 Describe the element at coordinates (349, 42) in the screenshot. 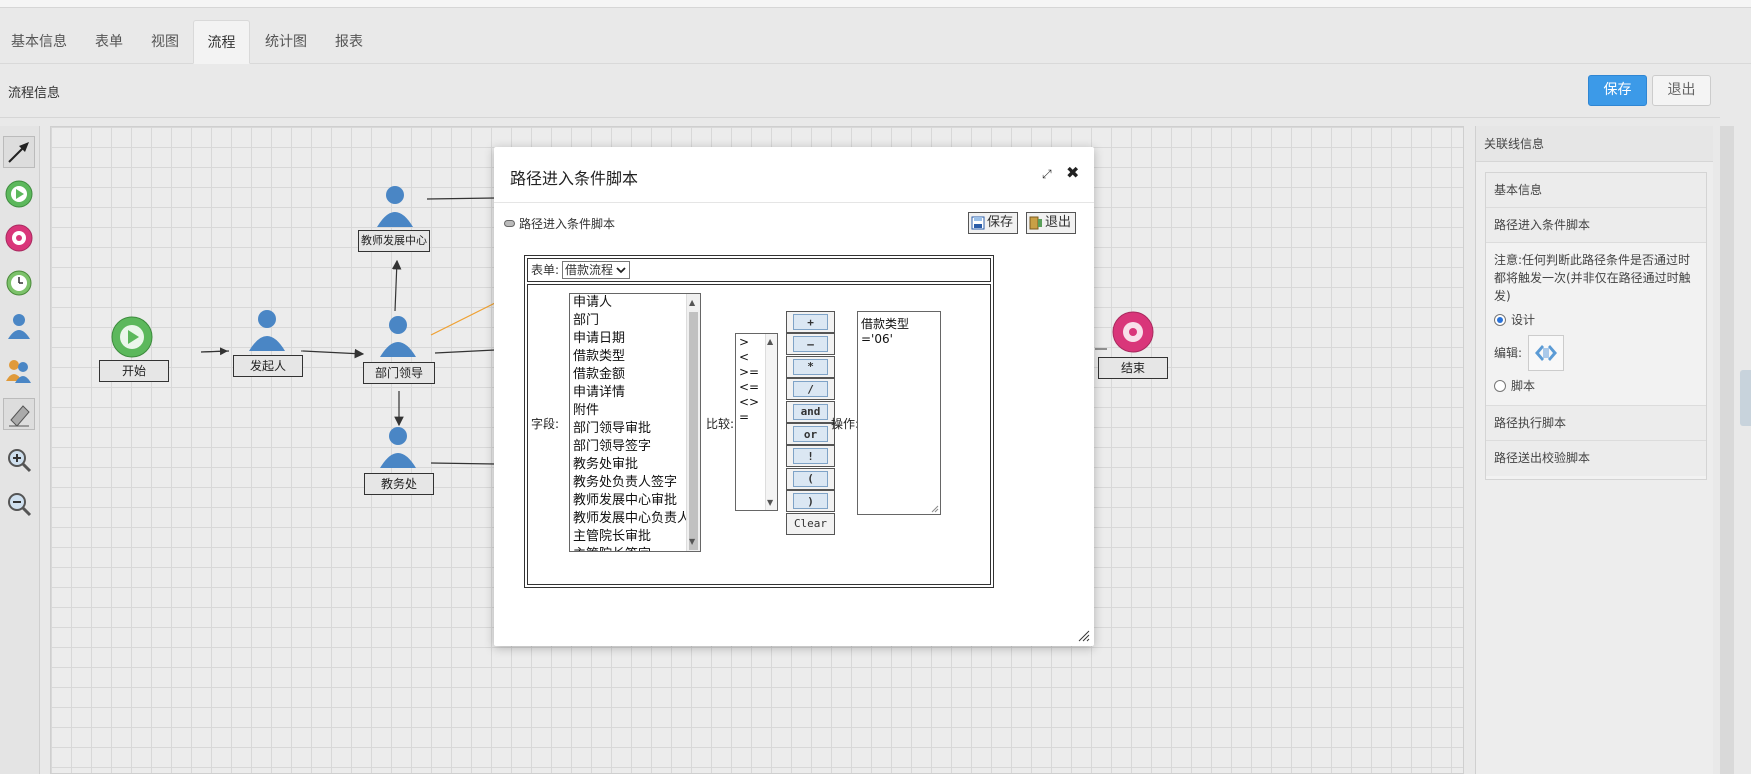

I see `tab-report: 报表` at that location.